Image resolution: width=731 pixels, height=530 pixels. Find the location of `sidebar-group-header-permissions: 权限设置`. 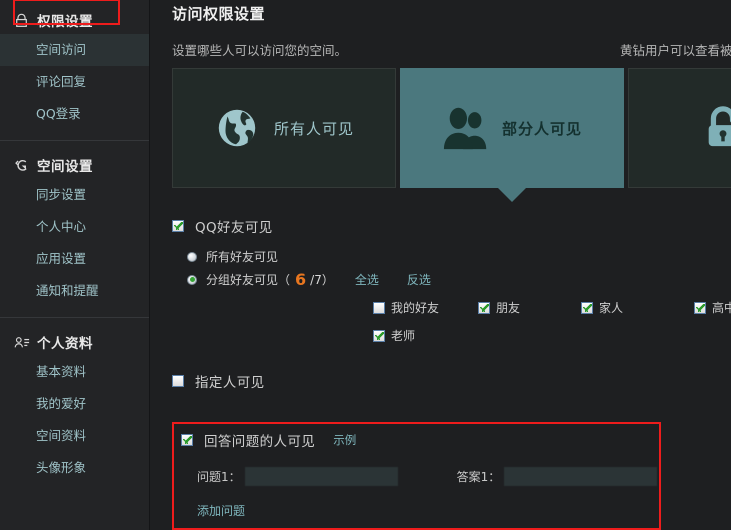

sidebar-group-header-permissions: 权限设置 is located at coordinates (74, 20).